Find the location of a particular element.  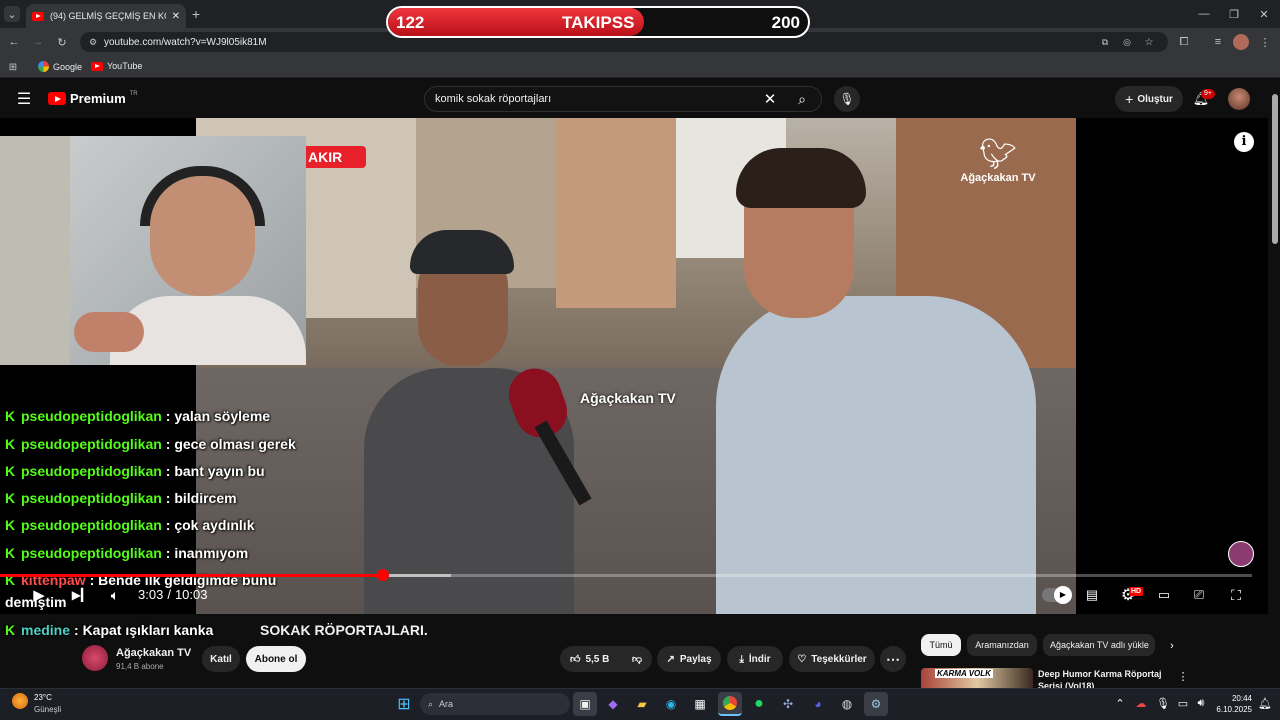

tab-close-icon: ✕ is located at coordinates (176, 16).